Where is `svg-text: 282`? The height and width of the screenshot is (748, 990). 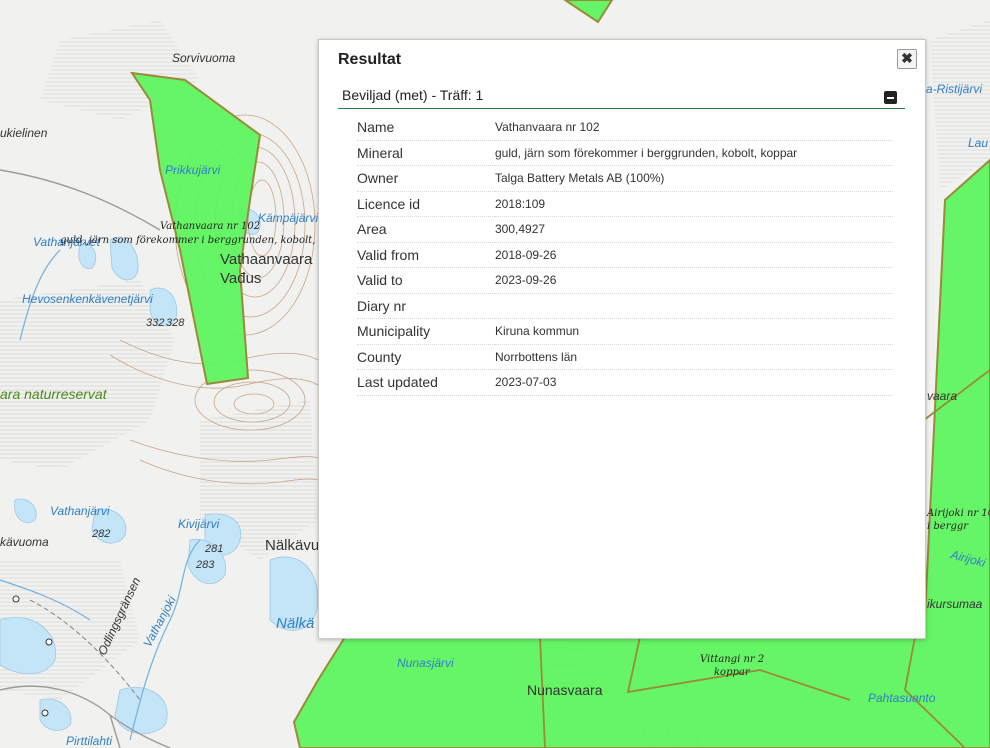 svg-text: 282 is located at coordinates (100, 534).